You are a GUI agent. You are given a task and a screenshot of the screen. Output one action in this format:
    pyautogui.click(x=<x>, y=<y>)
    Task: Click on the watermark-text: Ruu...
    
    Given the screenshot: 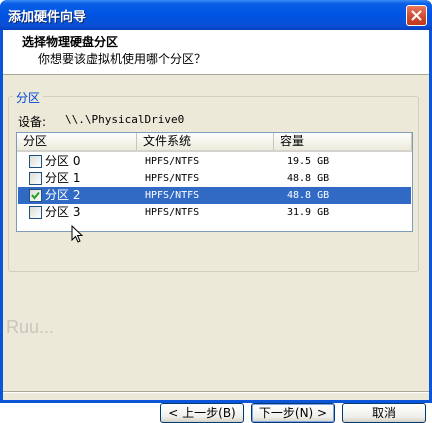 What is the action you would take?
    pyautogui.click(x=30, y=327)
    